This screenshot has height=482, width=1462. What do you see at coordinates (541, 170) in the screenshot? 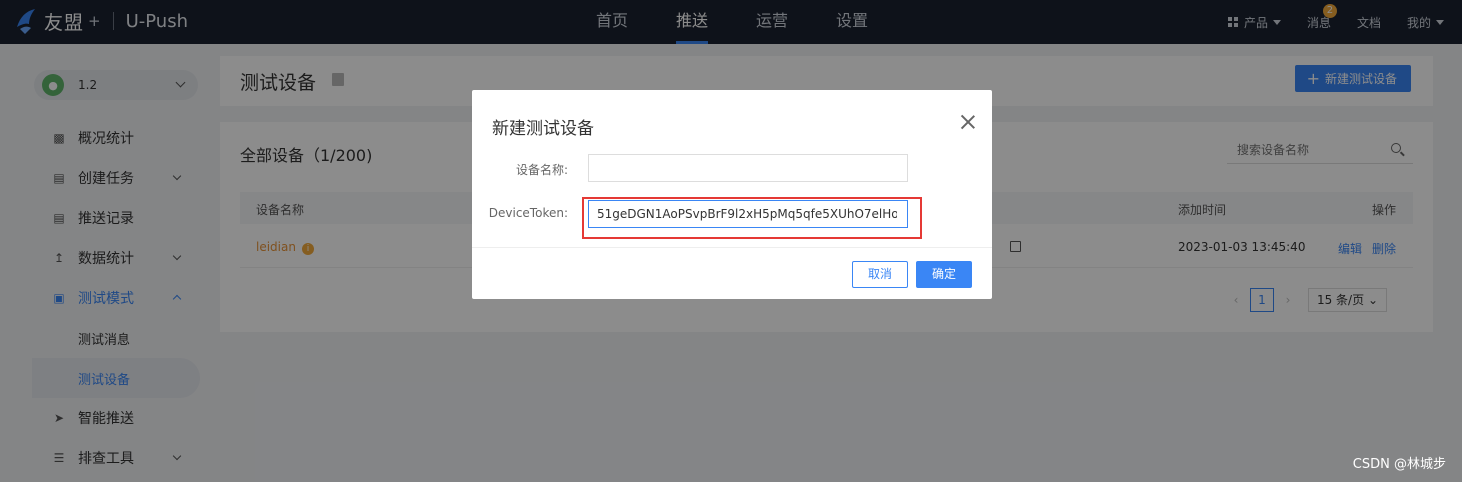
I see `device-name-label: 设备名称:` at bounding box center [541, 170].